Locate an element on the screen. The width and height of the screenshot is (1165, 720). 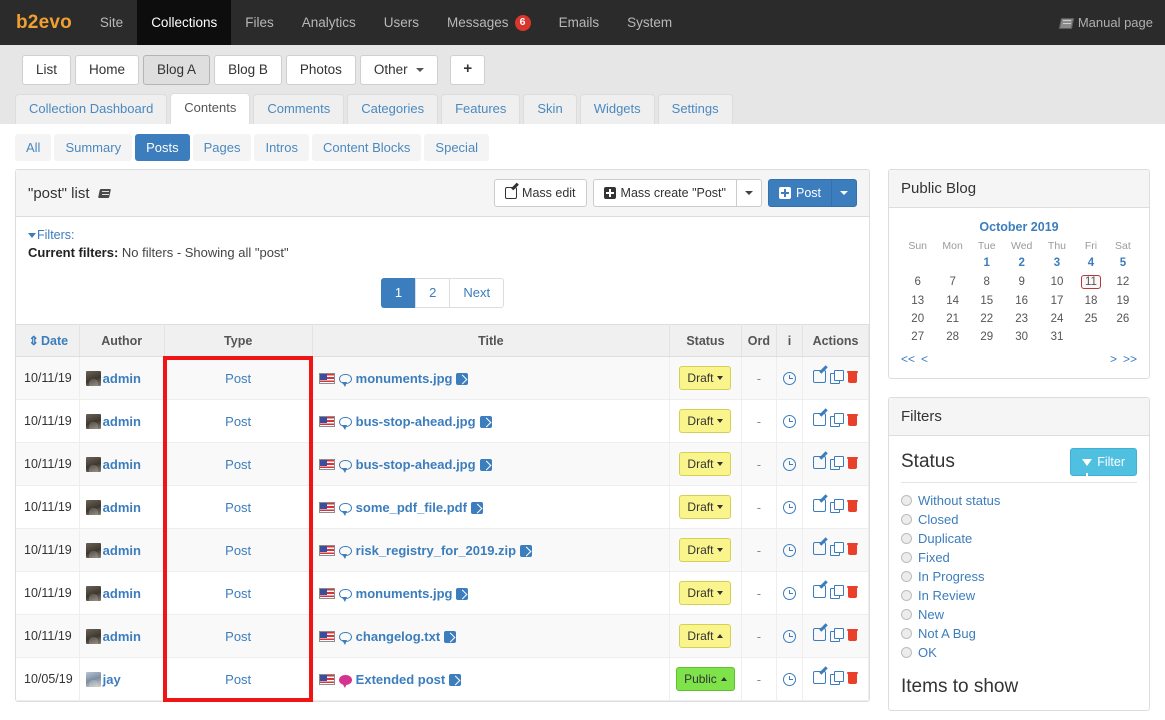
topnav-item-system: System is located at coordinates (649, 22).